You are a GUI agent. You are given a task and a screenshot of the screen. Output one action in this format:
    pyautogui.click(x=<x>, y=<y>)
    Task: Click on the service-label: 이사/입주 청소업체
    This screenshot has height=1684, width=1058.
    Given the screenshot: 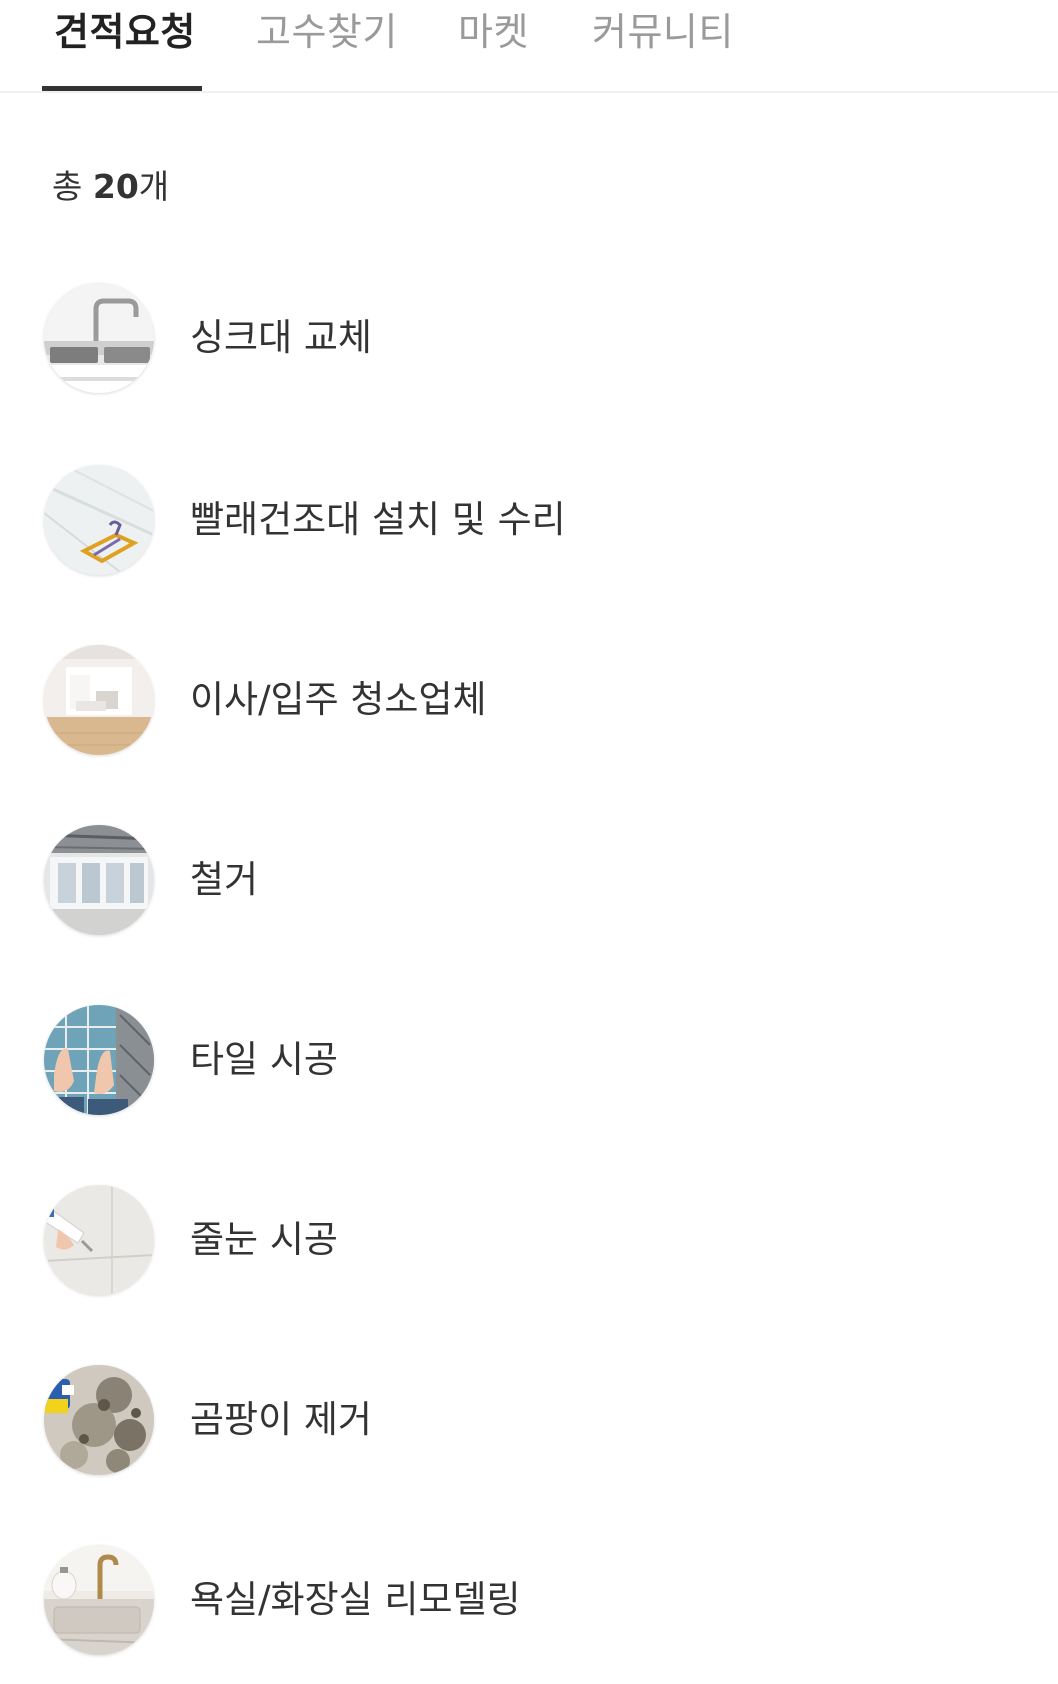 What is the action you would take?
    pyautogui.click(x=338, y=699)
    